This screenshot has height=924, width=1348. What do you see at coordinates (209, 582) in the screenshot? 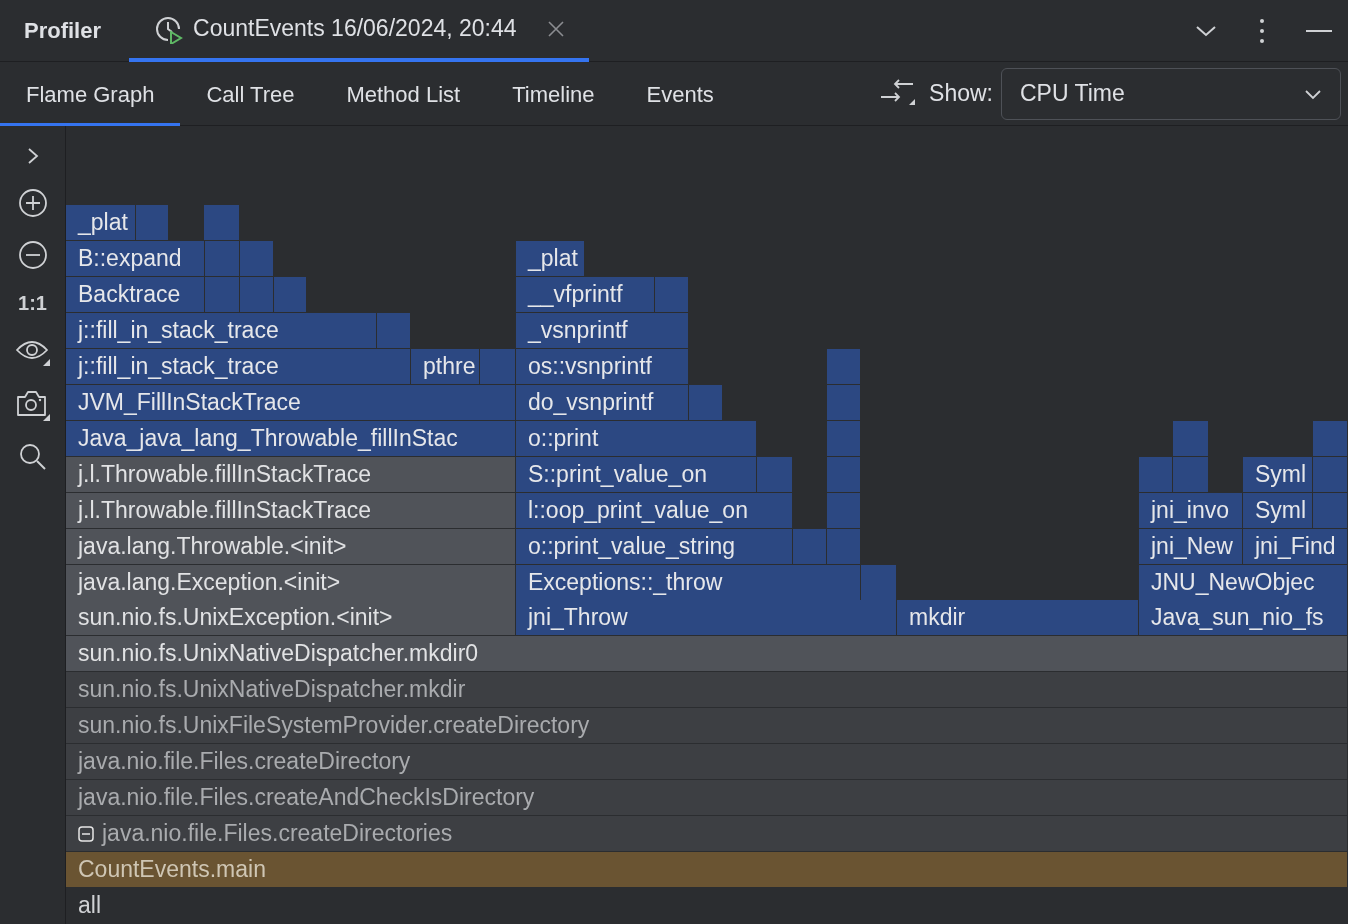
I see `frame-label: java.lang.Exception.<init>` at bounding box center [209, 582].